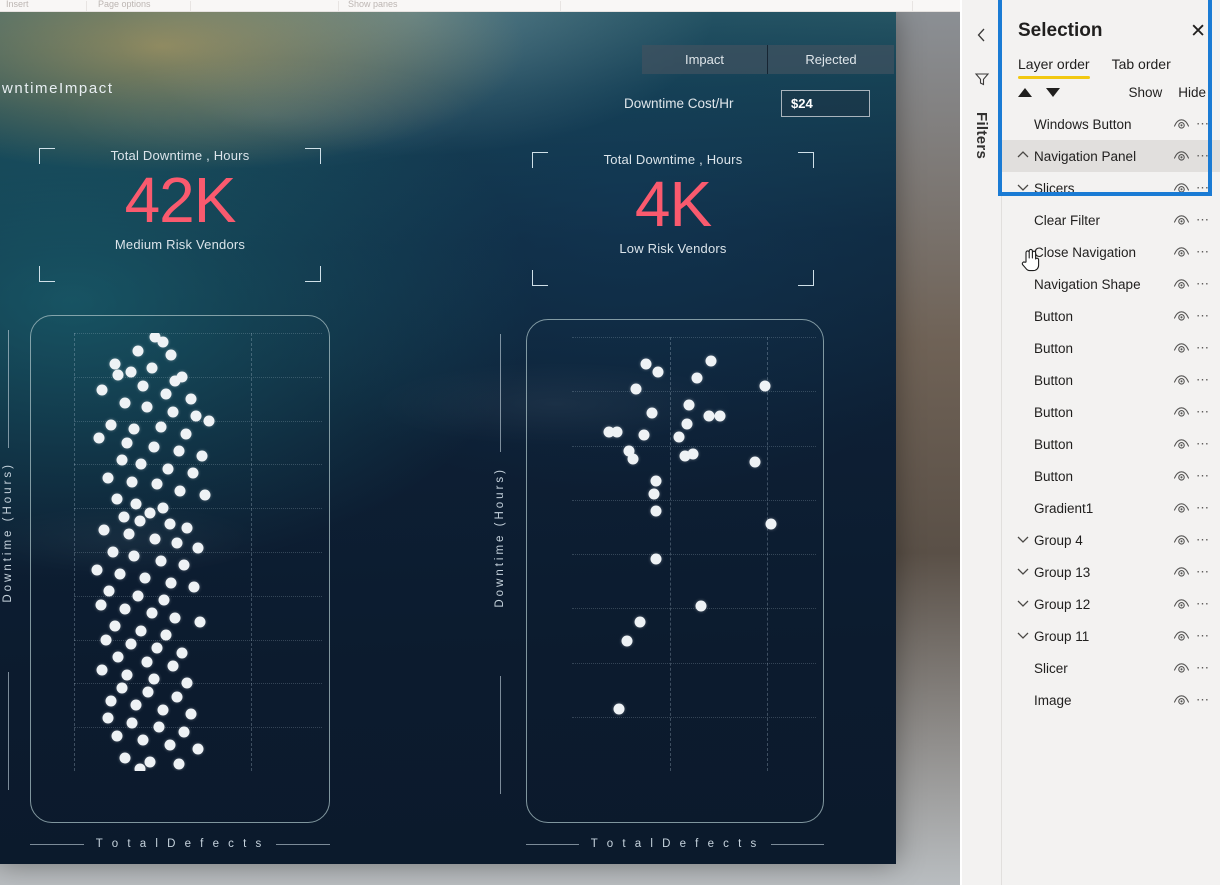  Describe the element at coordinates (1192, 92) in the screenshot. I see `hide-all-button: Hide` at that location.